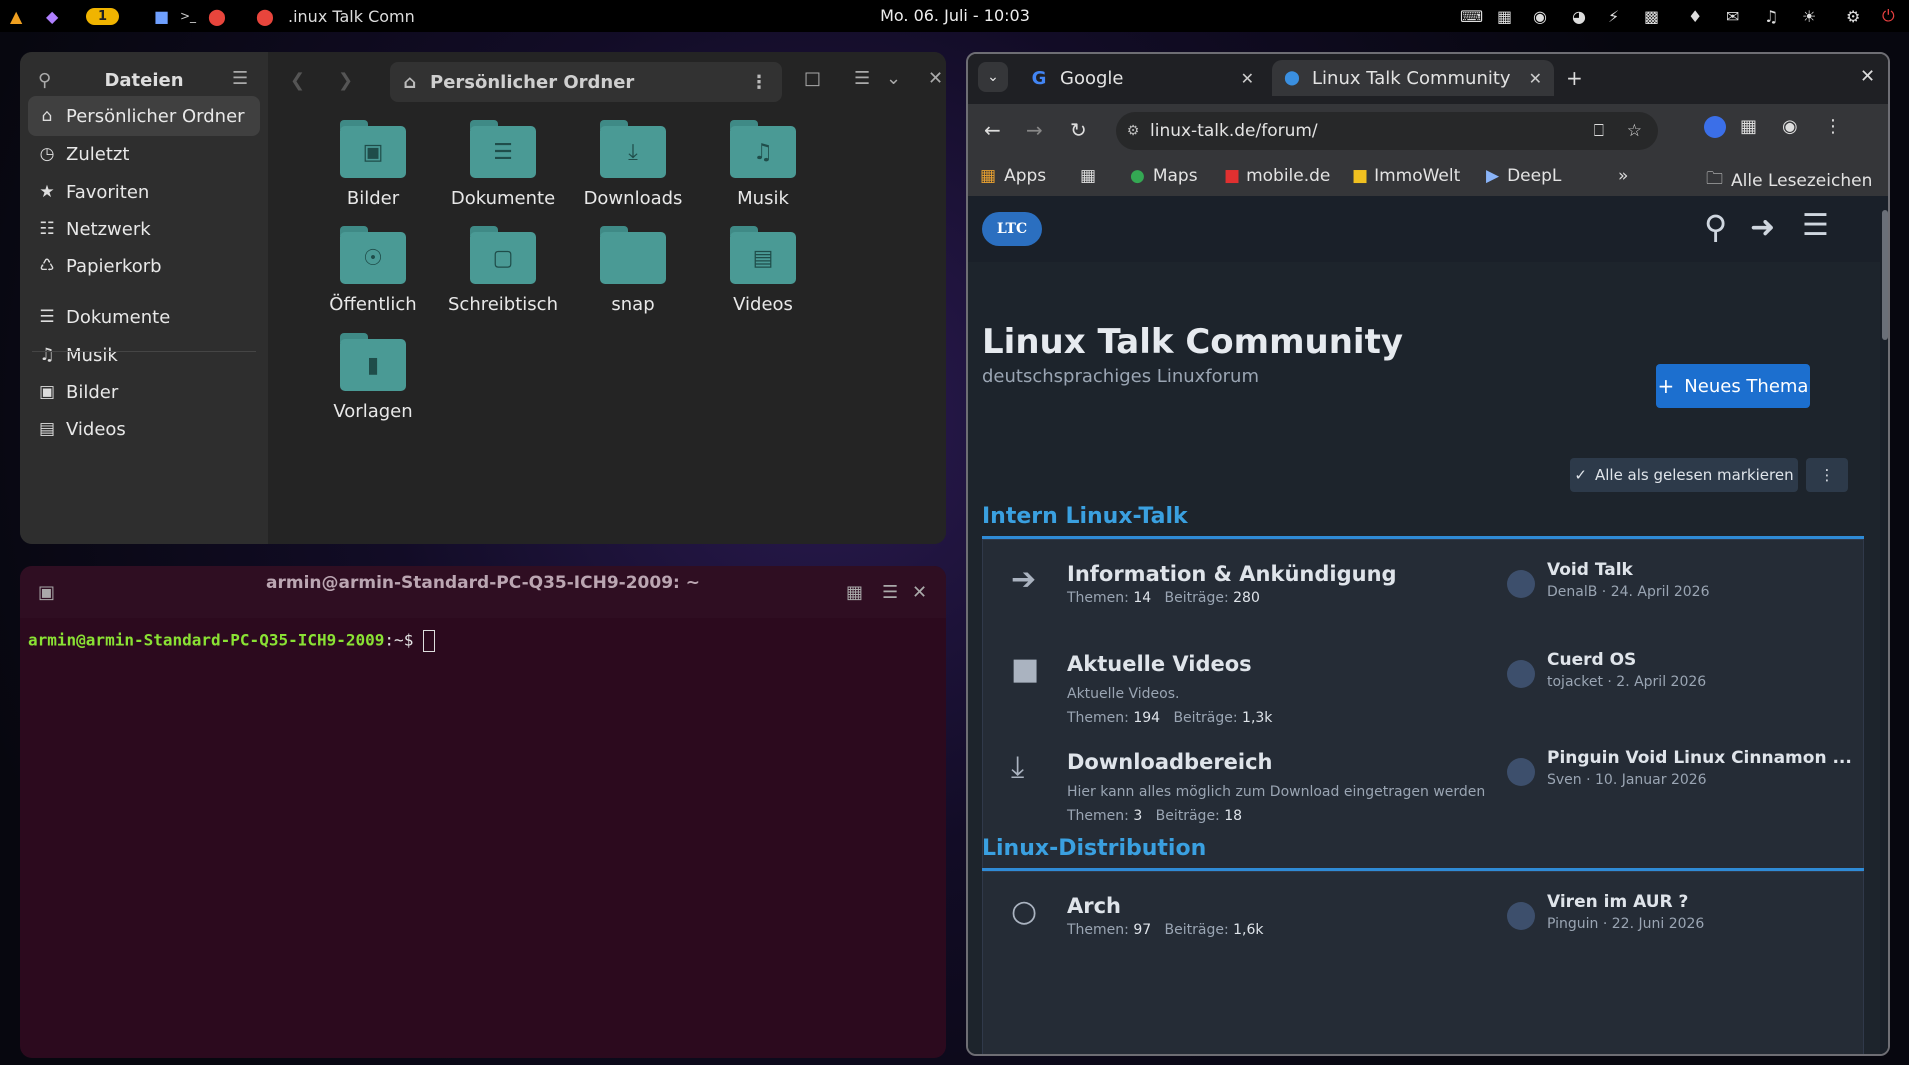 The height and width of the screenshot is (1065, 1909). What do you see at coordinates (240, 78) in the screenshot?
I see `sidebar-menu-icon: ☰` at bounding box center [240, 78].